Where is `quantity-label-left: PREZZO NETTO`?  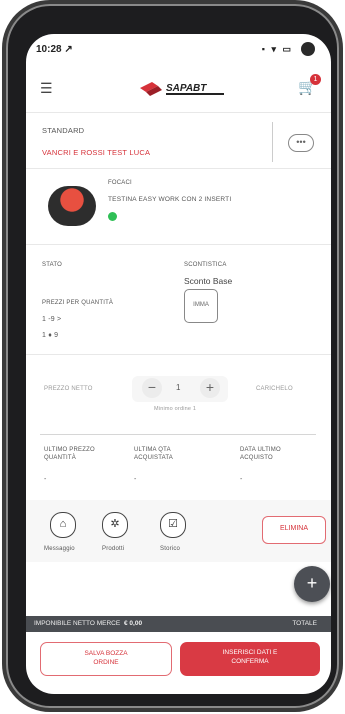 quantity-label-left: PREZZO NETTO is located at coordinates (68, 389).